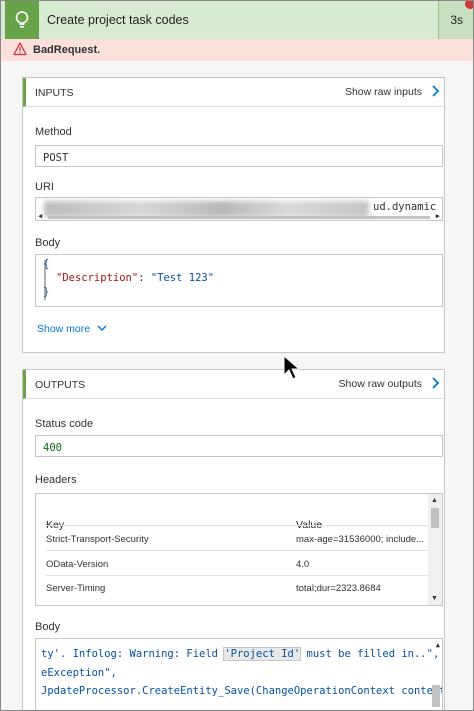 The image size is (474, 711). Describe the element at coordinates (206, 209) in the screenshot. I see `redacted-uri` at that location.